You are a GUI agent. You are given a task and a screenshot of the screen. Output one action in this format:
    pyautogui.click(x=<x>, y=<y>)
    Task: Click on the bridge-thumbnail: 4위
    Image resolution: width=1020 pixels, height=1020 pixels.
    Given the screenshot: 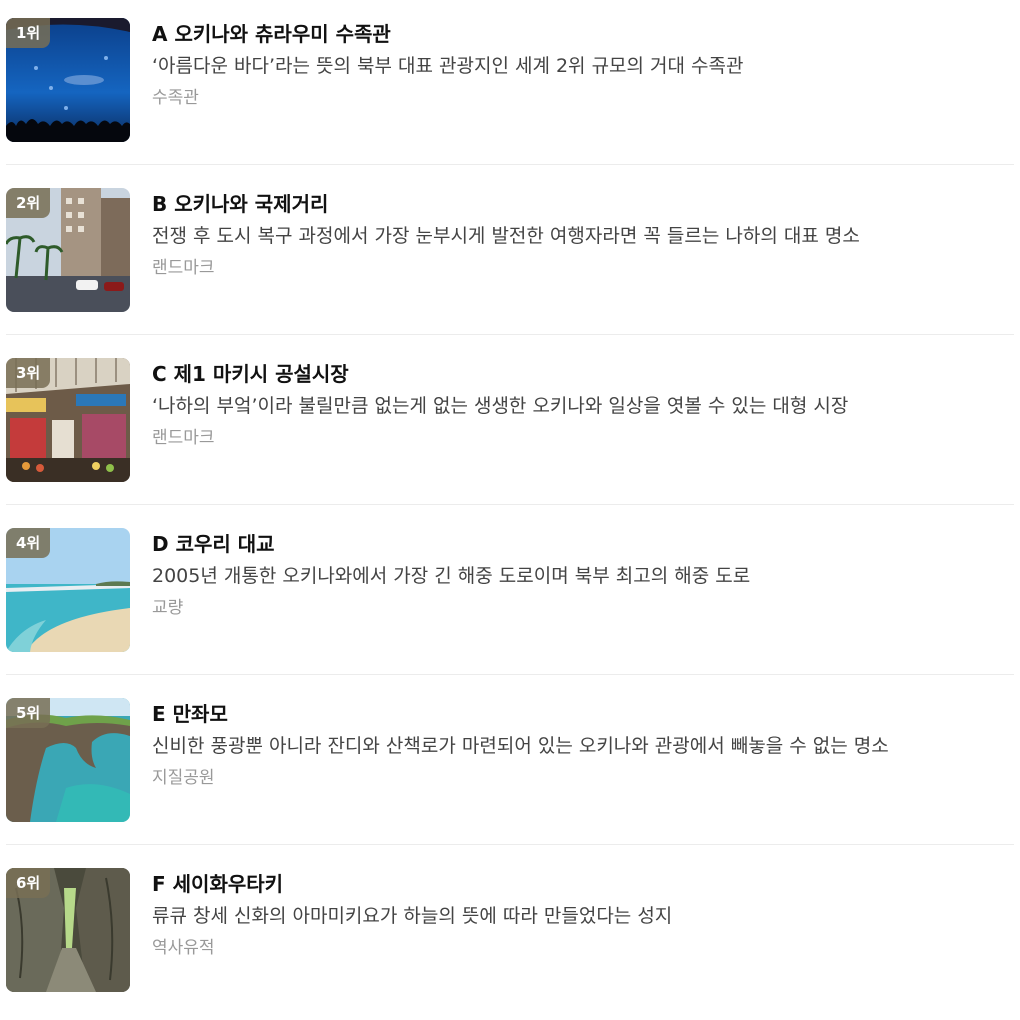 What is the action you would take?
    pyautogui.click(x=68, y=590)
    